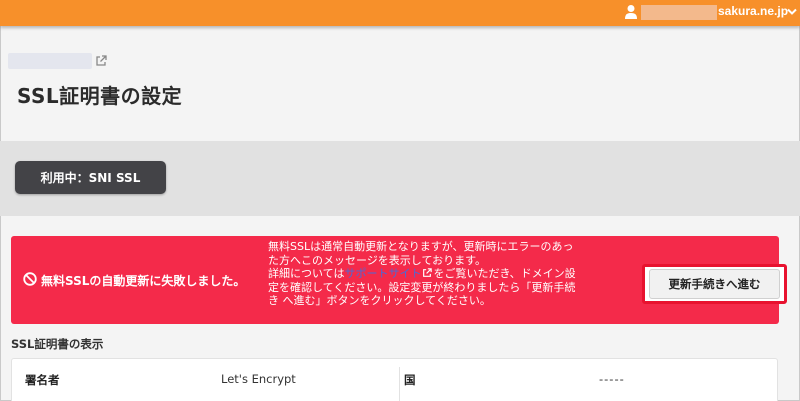  Describe the element at coordinates (377, 260) in the screenshot. I see `alert-message-line: た方へこのメッセージを表示しております。` at that location.